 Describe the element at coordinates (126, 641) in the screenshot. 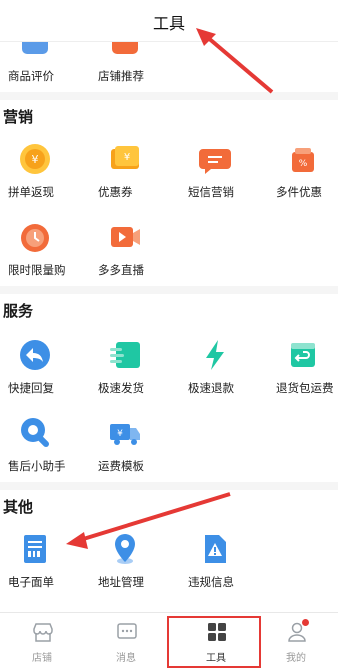

I see `tab-messages: 消息` at that location.